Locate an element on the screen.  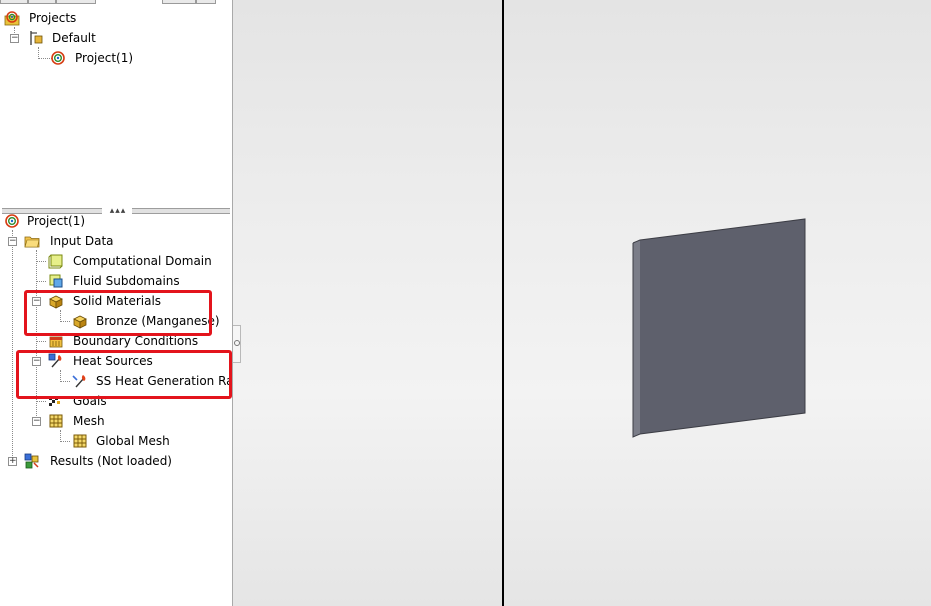
plate-front-face is located at coordinates (722, 326).